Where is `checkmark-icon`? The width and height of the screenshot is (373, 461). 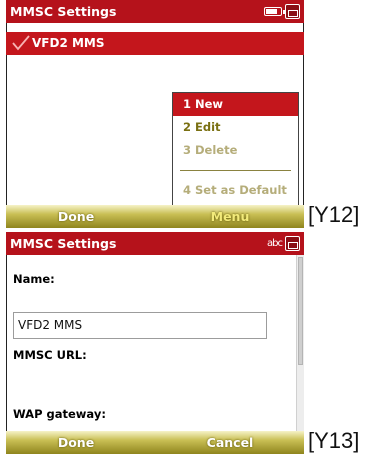 checkmark-icon is located at coordinates (21, 43).